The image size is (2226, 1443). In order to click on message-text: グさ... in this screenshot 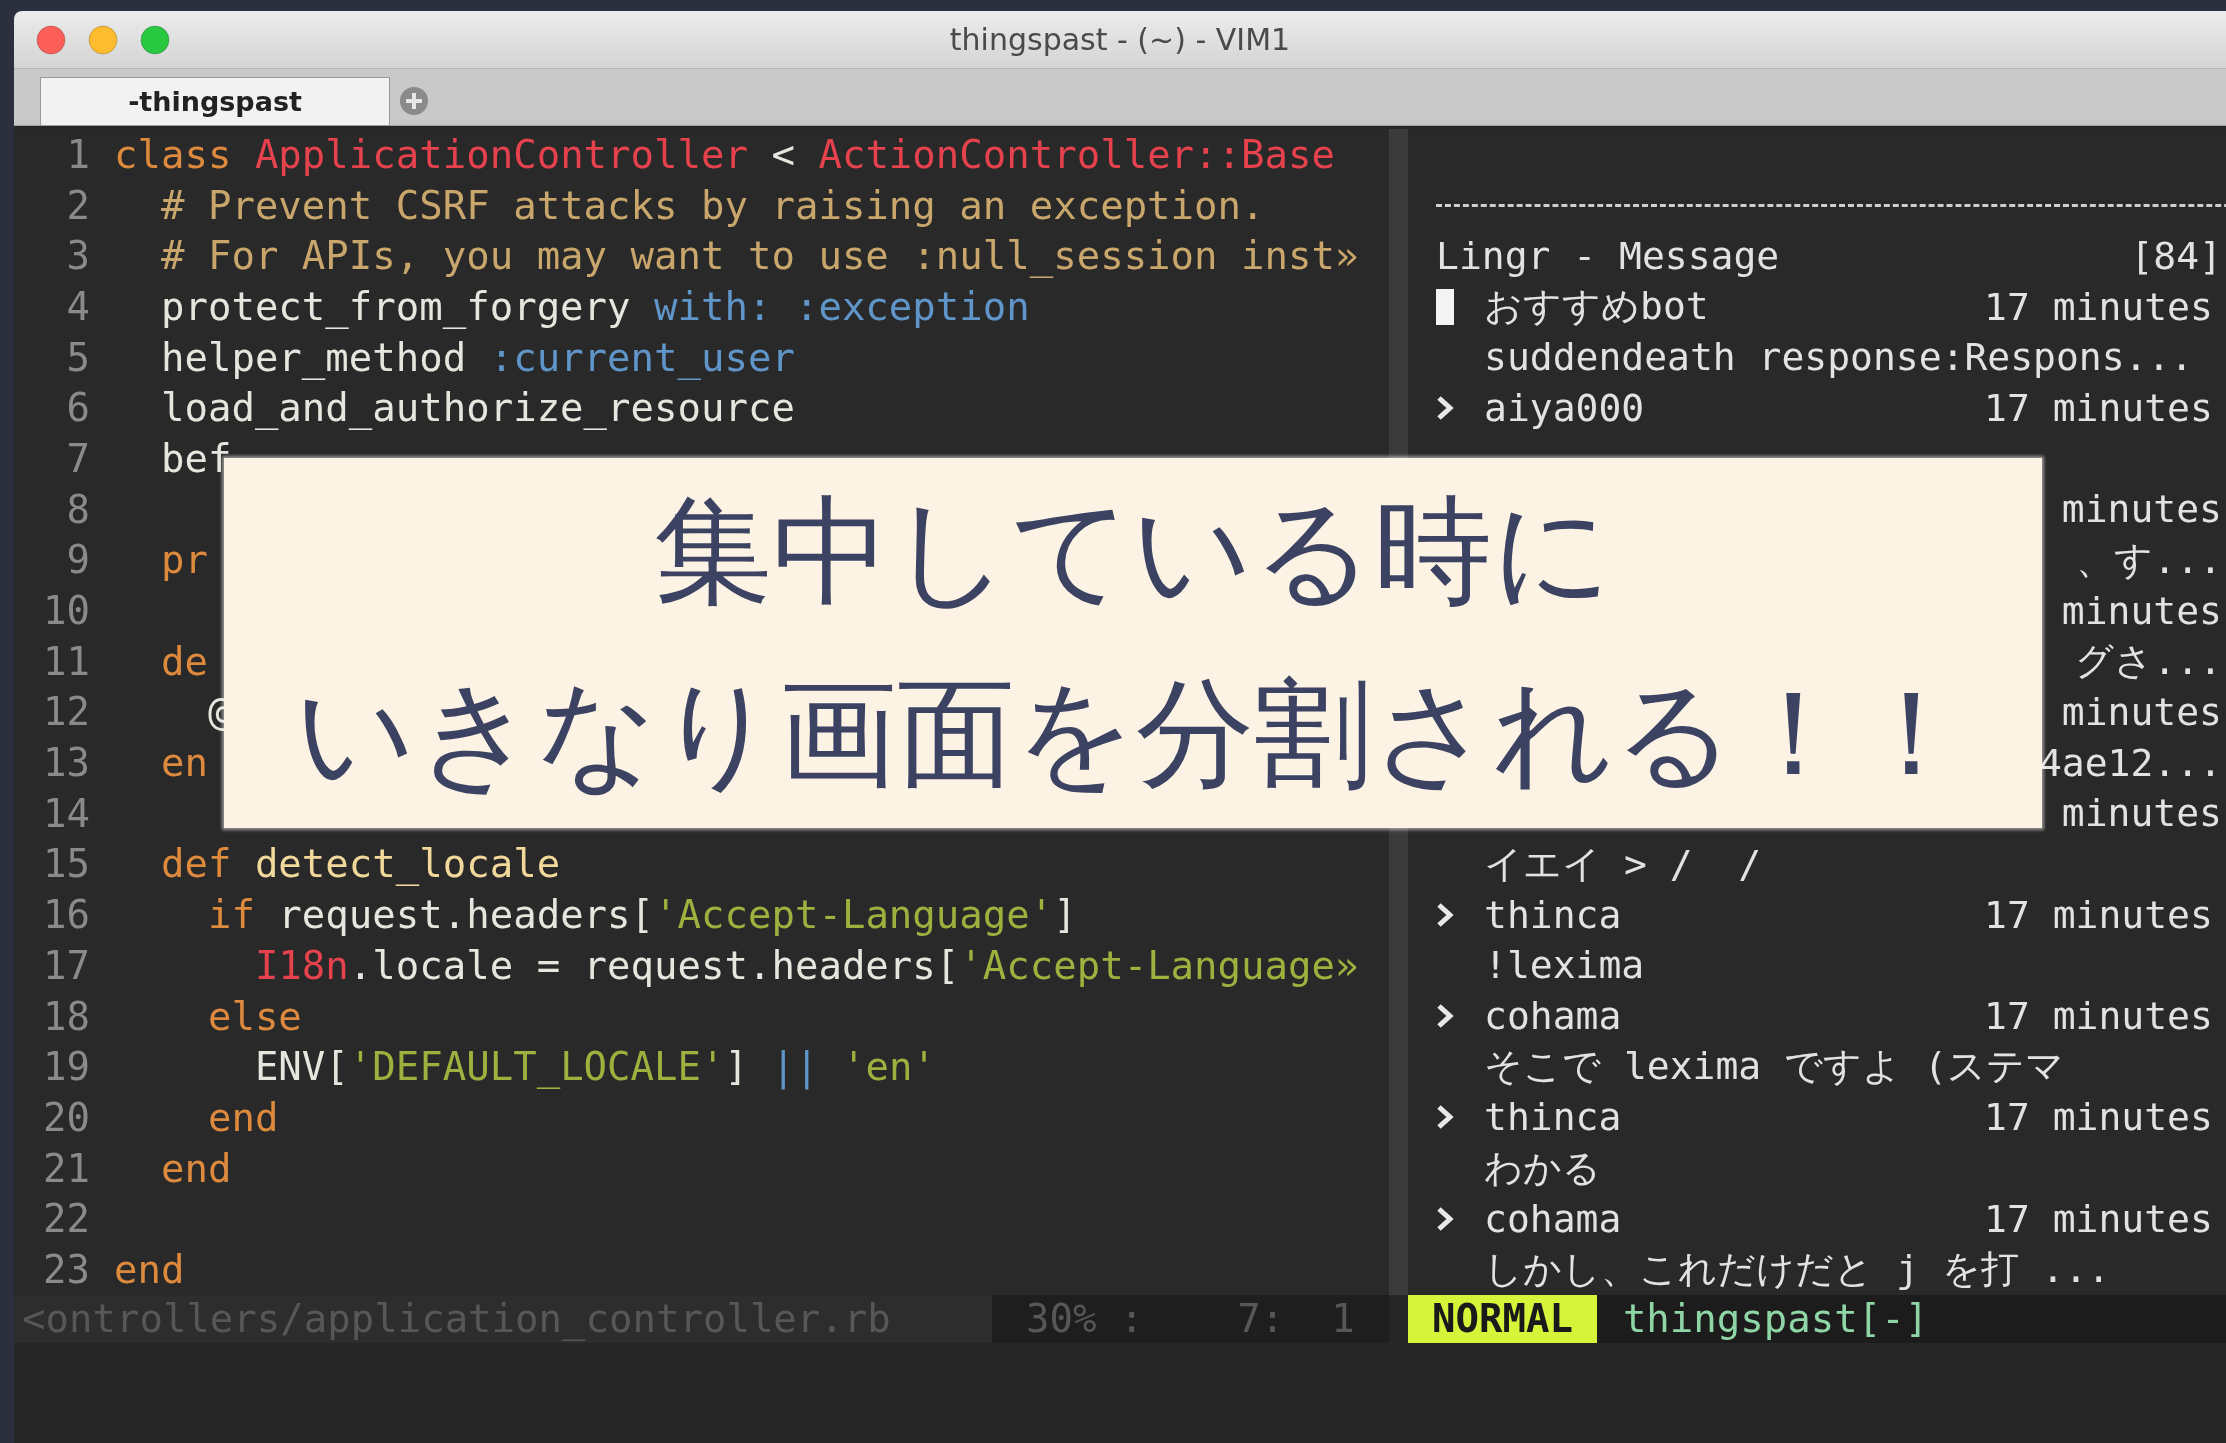, I will do `click(2149, 661)`.